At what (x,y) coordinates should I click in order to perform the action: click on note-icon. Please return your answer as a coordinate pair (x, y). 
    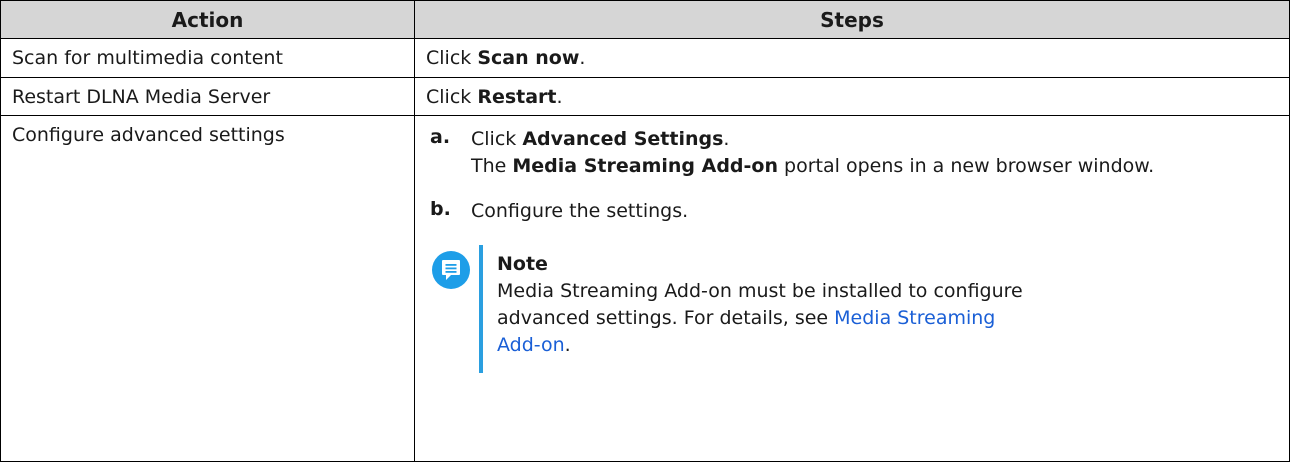
    Looking at the image, I should click on (451, 270).